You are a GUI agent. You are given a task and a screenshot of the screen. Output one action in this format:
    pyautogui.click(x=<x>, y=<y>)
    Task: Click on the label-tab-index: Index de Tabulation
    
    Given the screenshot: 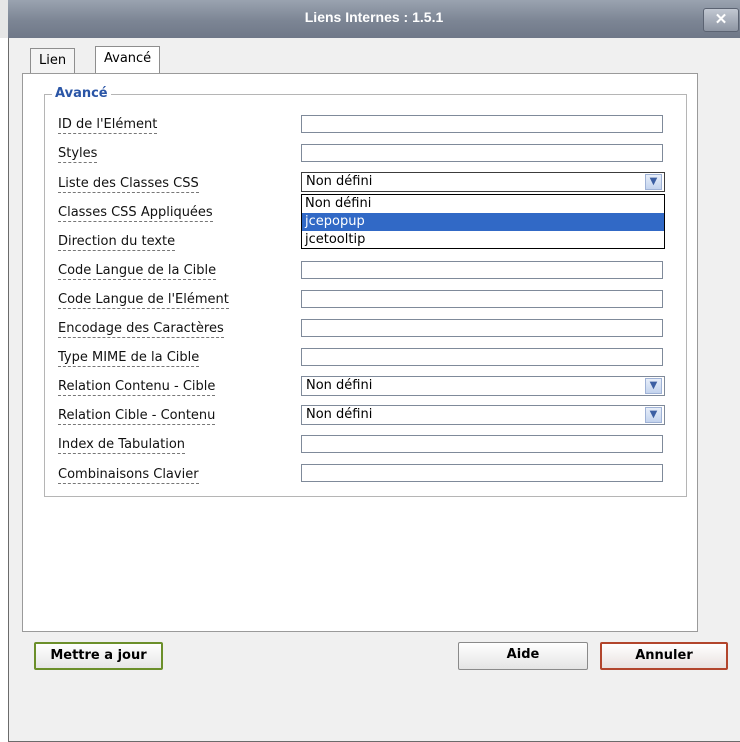 What is the action you would take?
    pyautogui.click(x=122, y=445)
    